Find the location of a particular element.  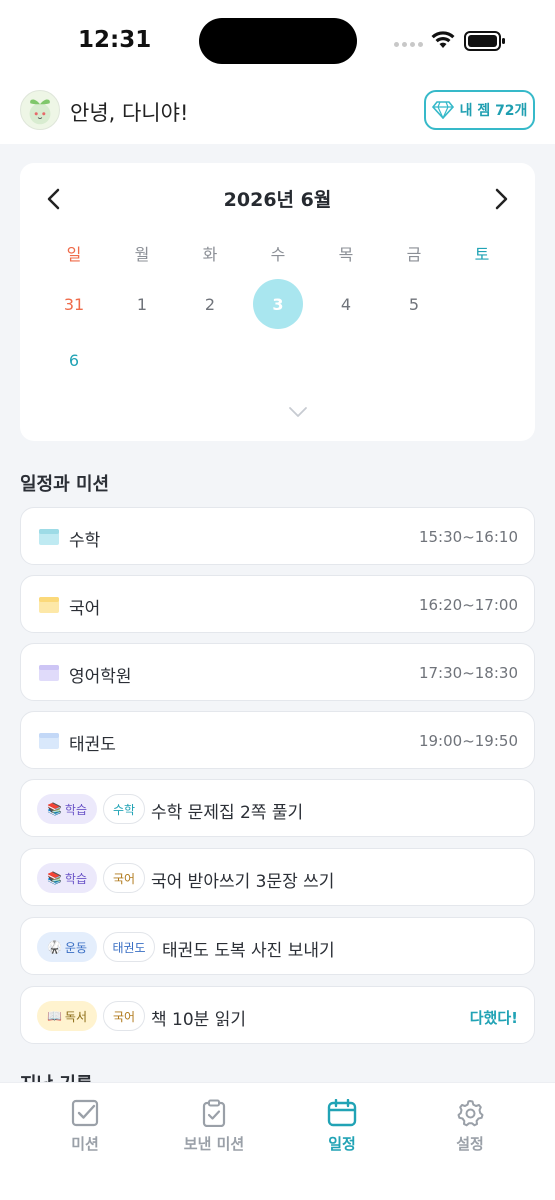

mission-category-chip: 🥋 운동 is located at coordinates (67, 947).